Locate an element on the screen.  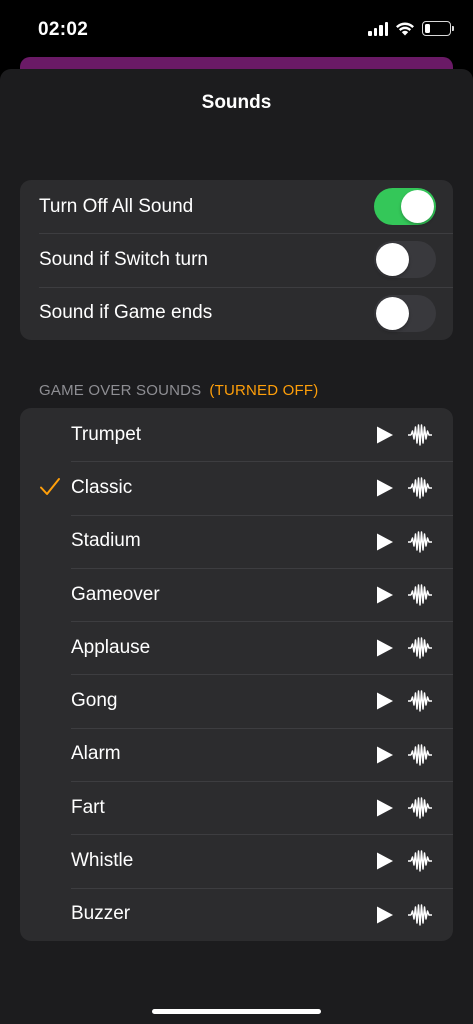
turn-off-all-sound-switch is located at coordinates (405, 206).